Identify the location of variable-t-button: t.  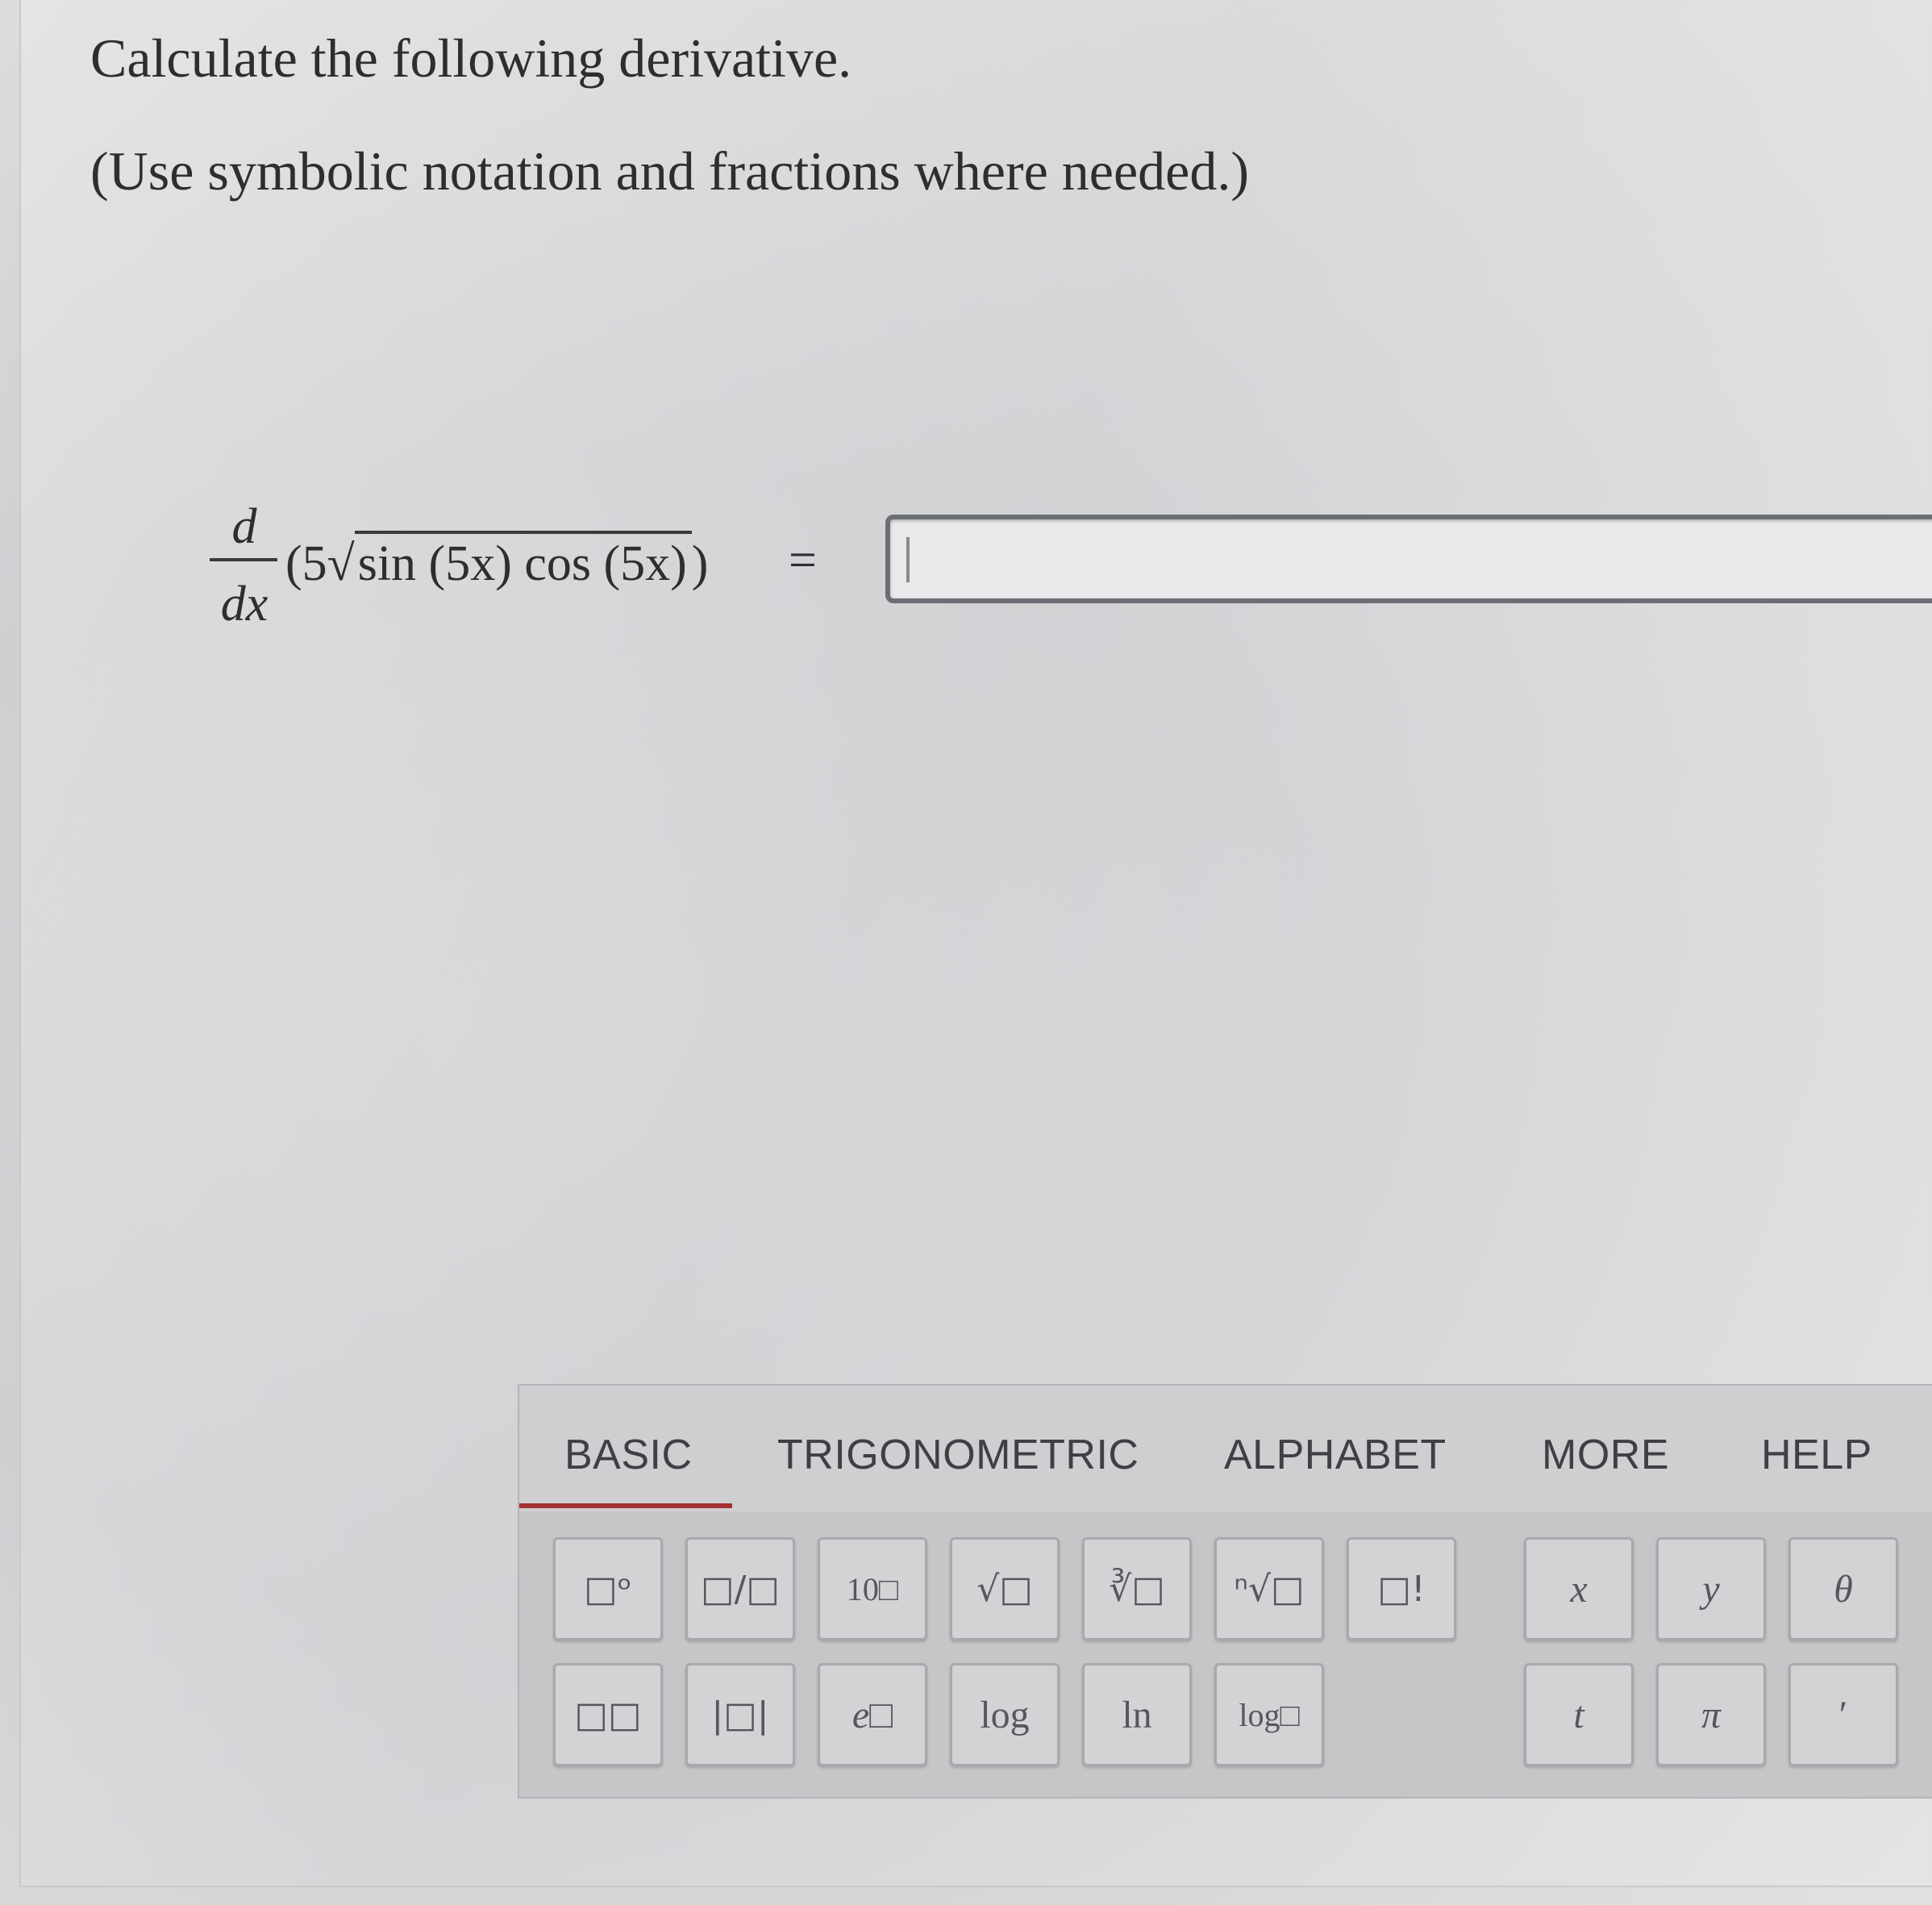
(1579, 1714).